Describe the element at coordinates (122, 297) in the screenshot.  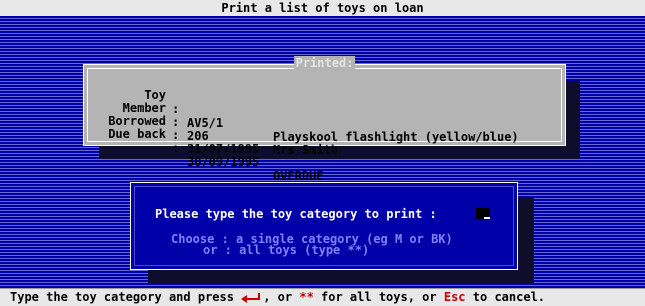
I see `status-text-1: Type the toy category and press` at that location.